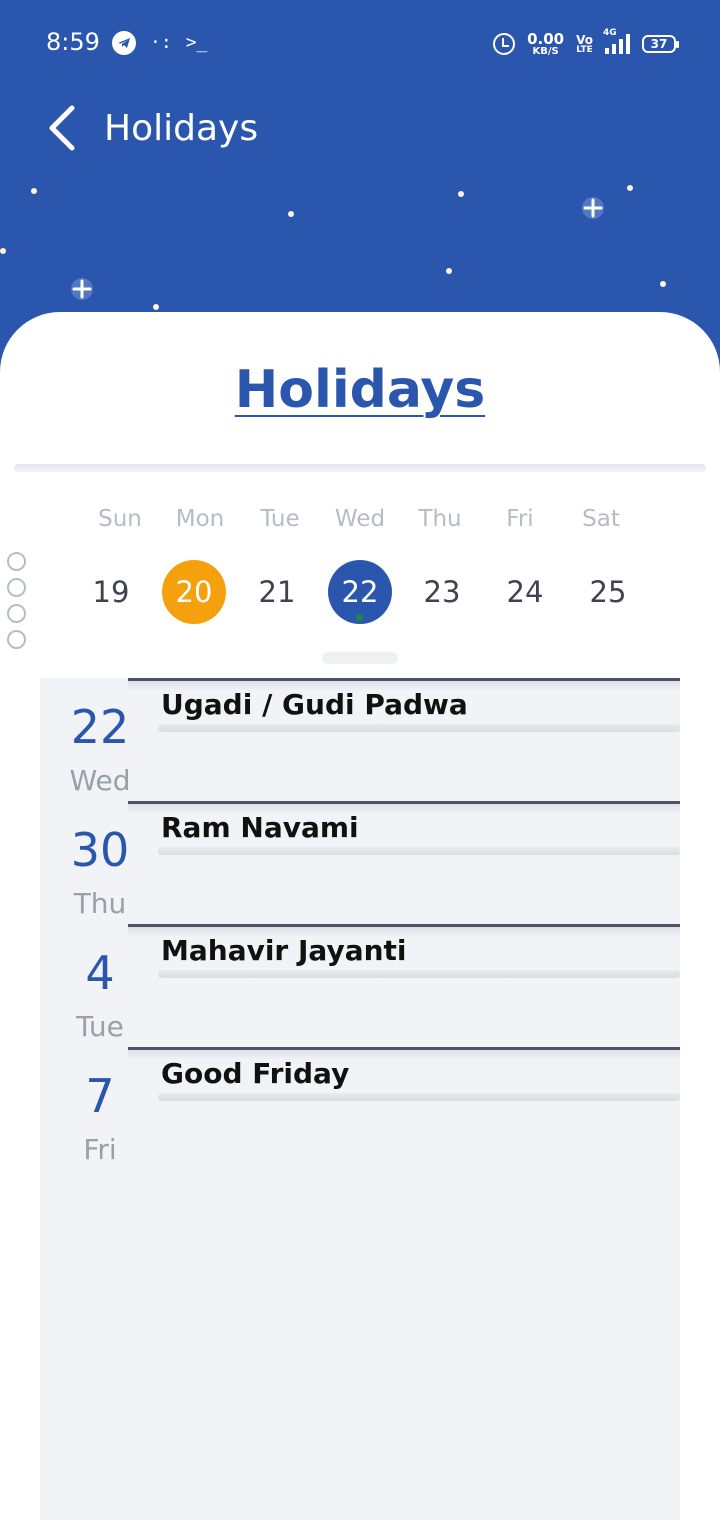 The height and width of the screenshot is (1520, 720). Describe the element at coordinates (100, 780) in the screenshot. I see `holiday-weekday: Wed` at that location.